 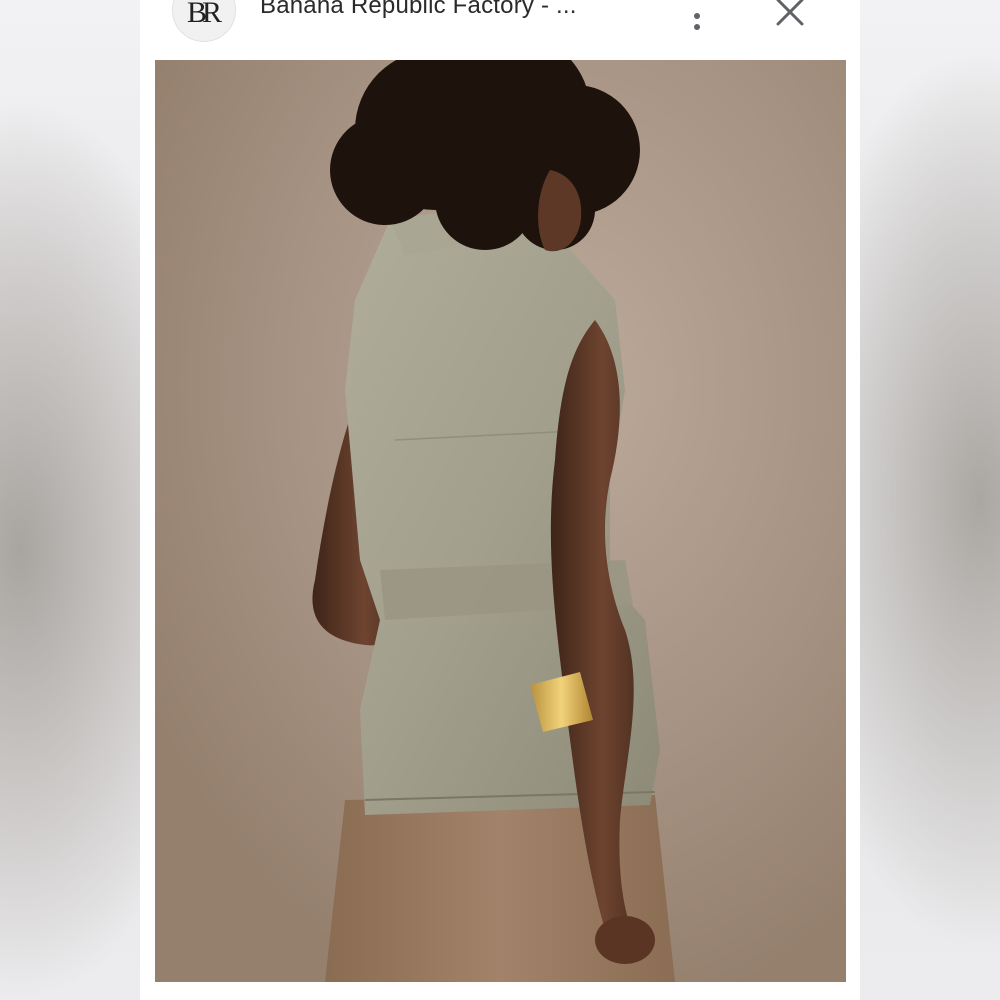 I want to click on more-vert-icon-dot, so click(x=697, y=27).